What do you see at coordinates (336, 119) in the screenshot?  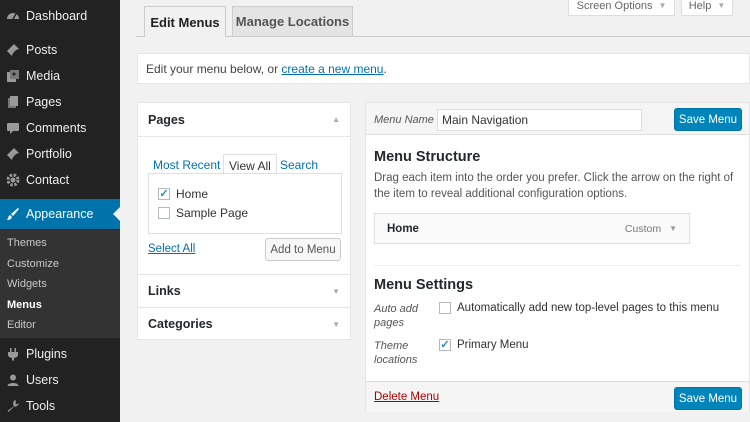 I see `caret-up-icon: ▲` at bounding box center [336, 119].